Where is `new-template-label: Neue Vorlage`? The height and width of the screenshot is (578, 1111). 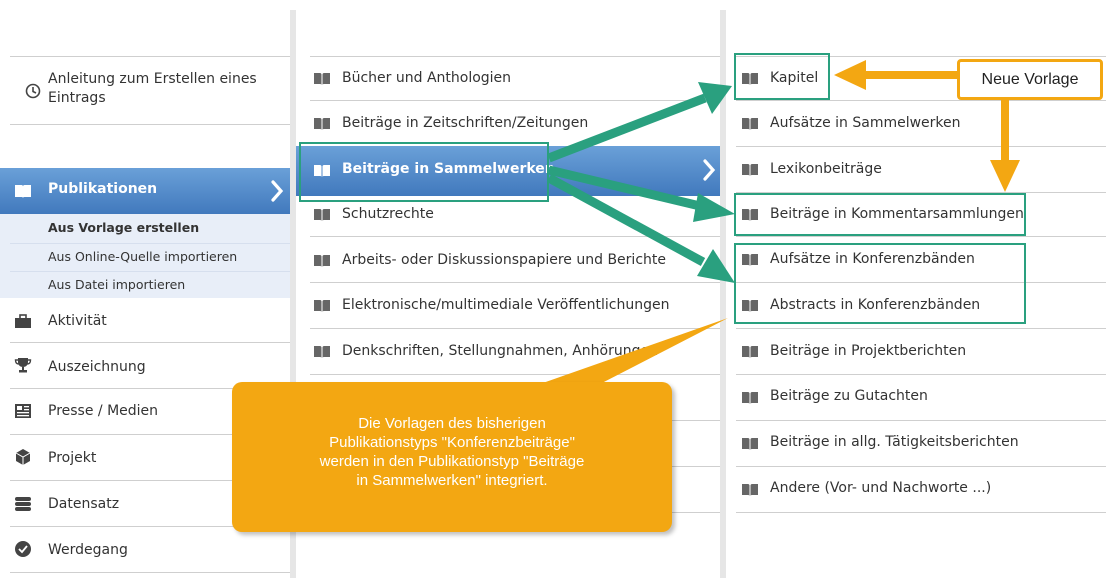
new-template-label: Neue Vorlage is located at coordinates (1030, 79).